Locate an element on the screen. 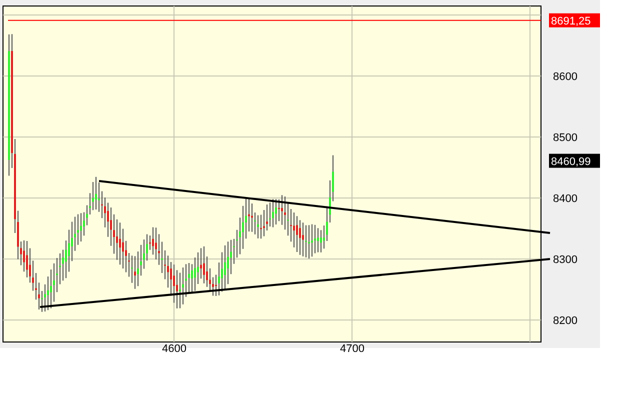 The width and height of the screenshot is (640, 400). axis-label: 8200 is located at coordinates (565, 321).